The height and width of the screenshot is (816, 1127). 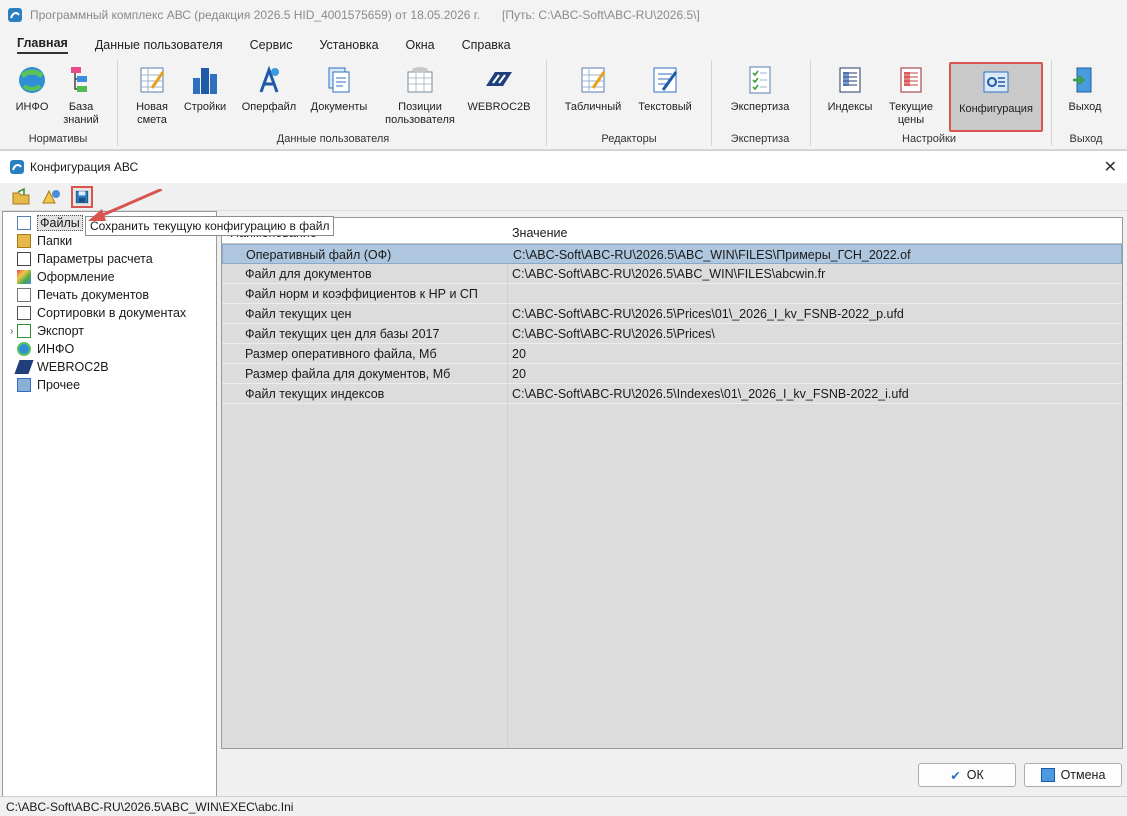 I want to click on current-prices-icon, so click(x=911, y=80).